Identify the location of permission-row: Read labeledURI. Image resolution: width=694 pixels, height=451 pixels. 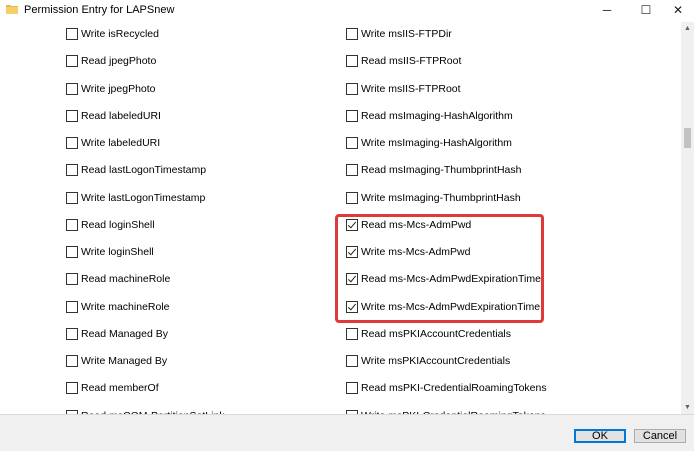
(113, 116).